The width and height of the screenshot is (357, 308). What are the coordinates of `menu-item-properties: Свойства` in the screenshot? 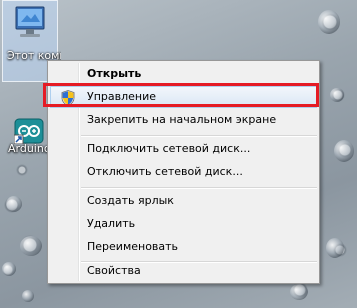 It's located at (183, 271).